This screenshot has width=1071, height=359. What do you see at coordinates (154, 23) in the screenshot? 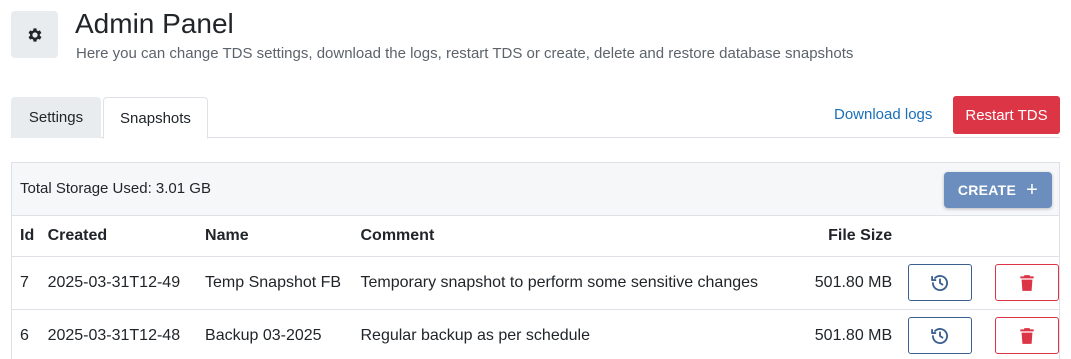
I see `page-title: Admin Panel` at bounding box center [154, 23].